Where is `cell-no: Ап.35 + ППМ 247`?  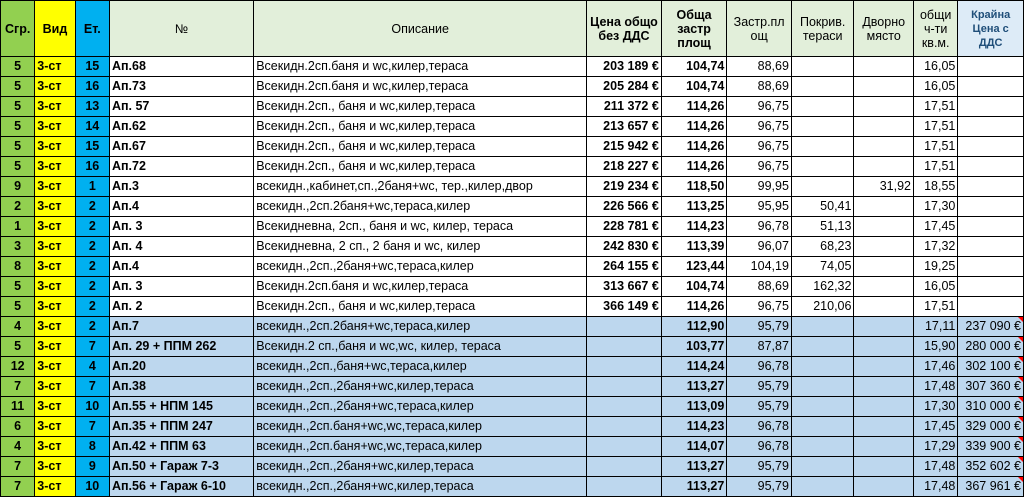
cell-no: Ап.35 + ППМ 247 is located at coordinates (181, 426).